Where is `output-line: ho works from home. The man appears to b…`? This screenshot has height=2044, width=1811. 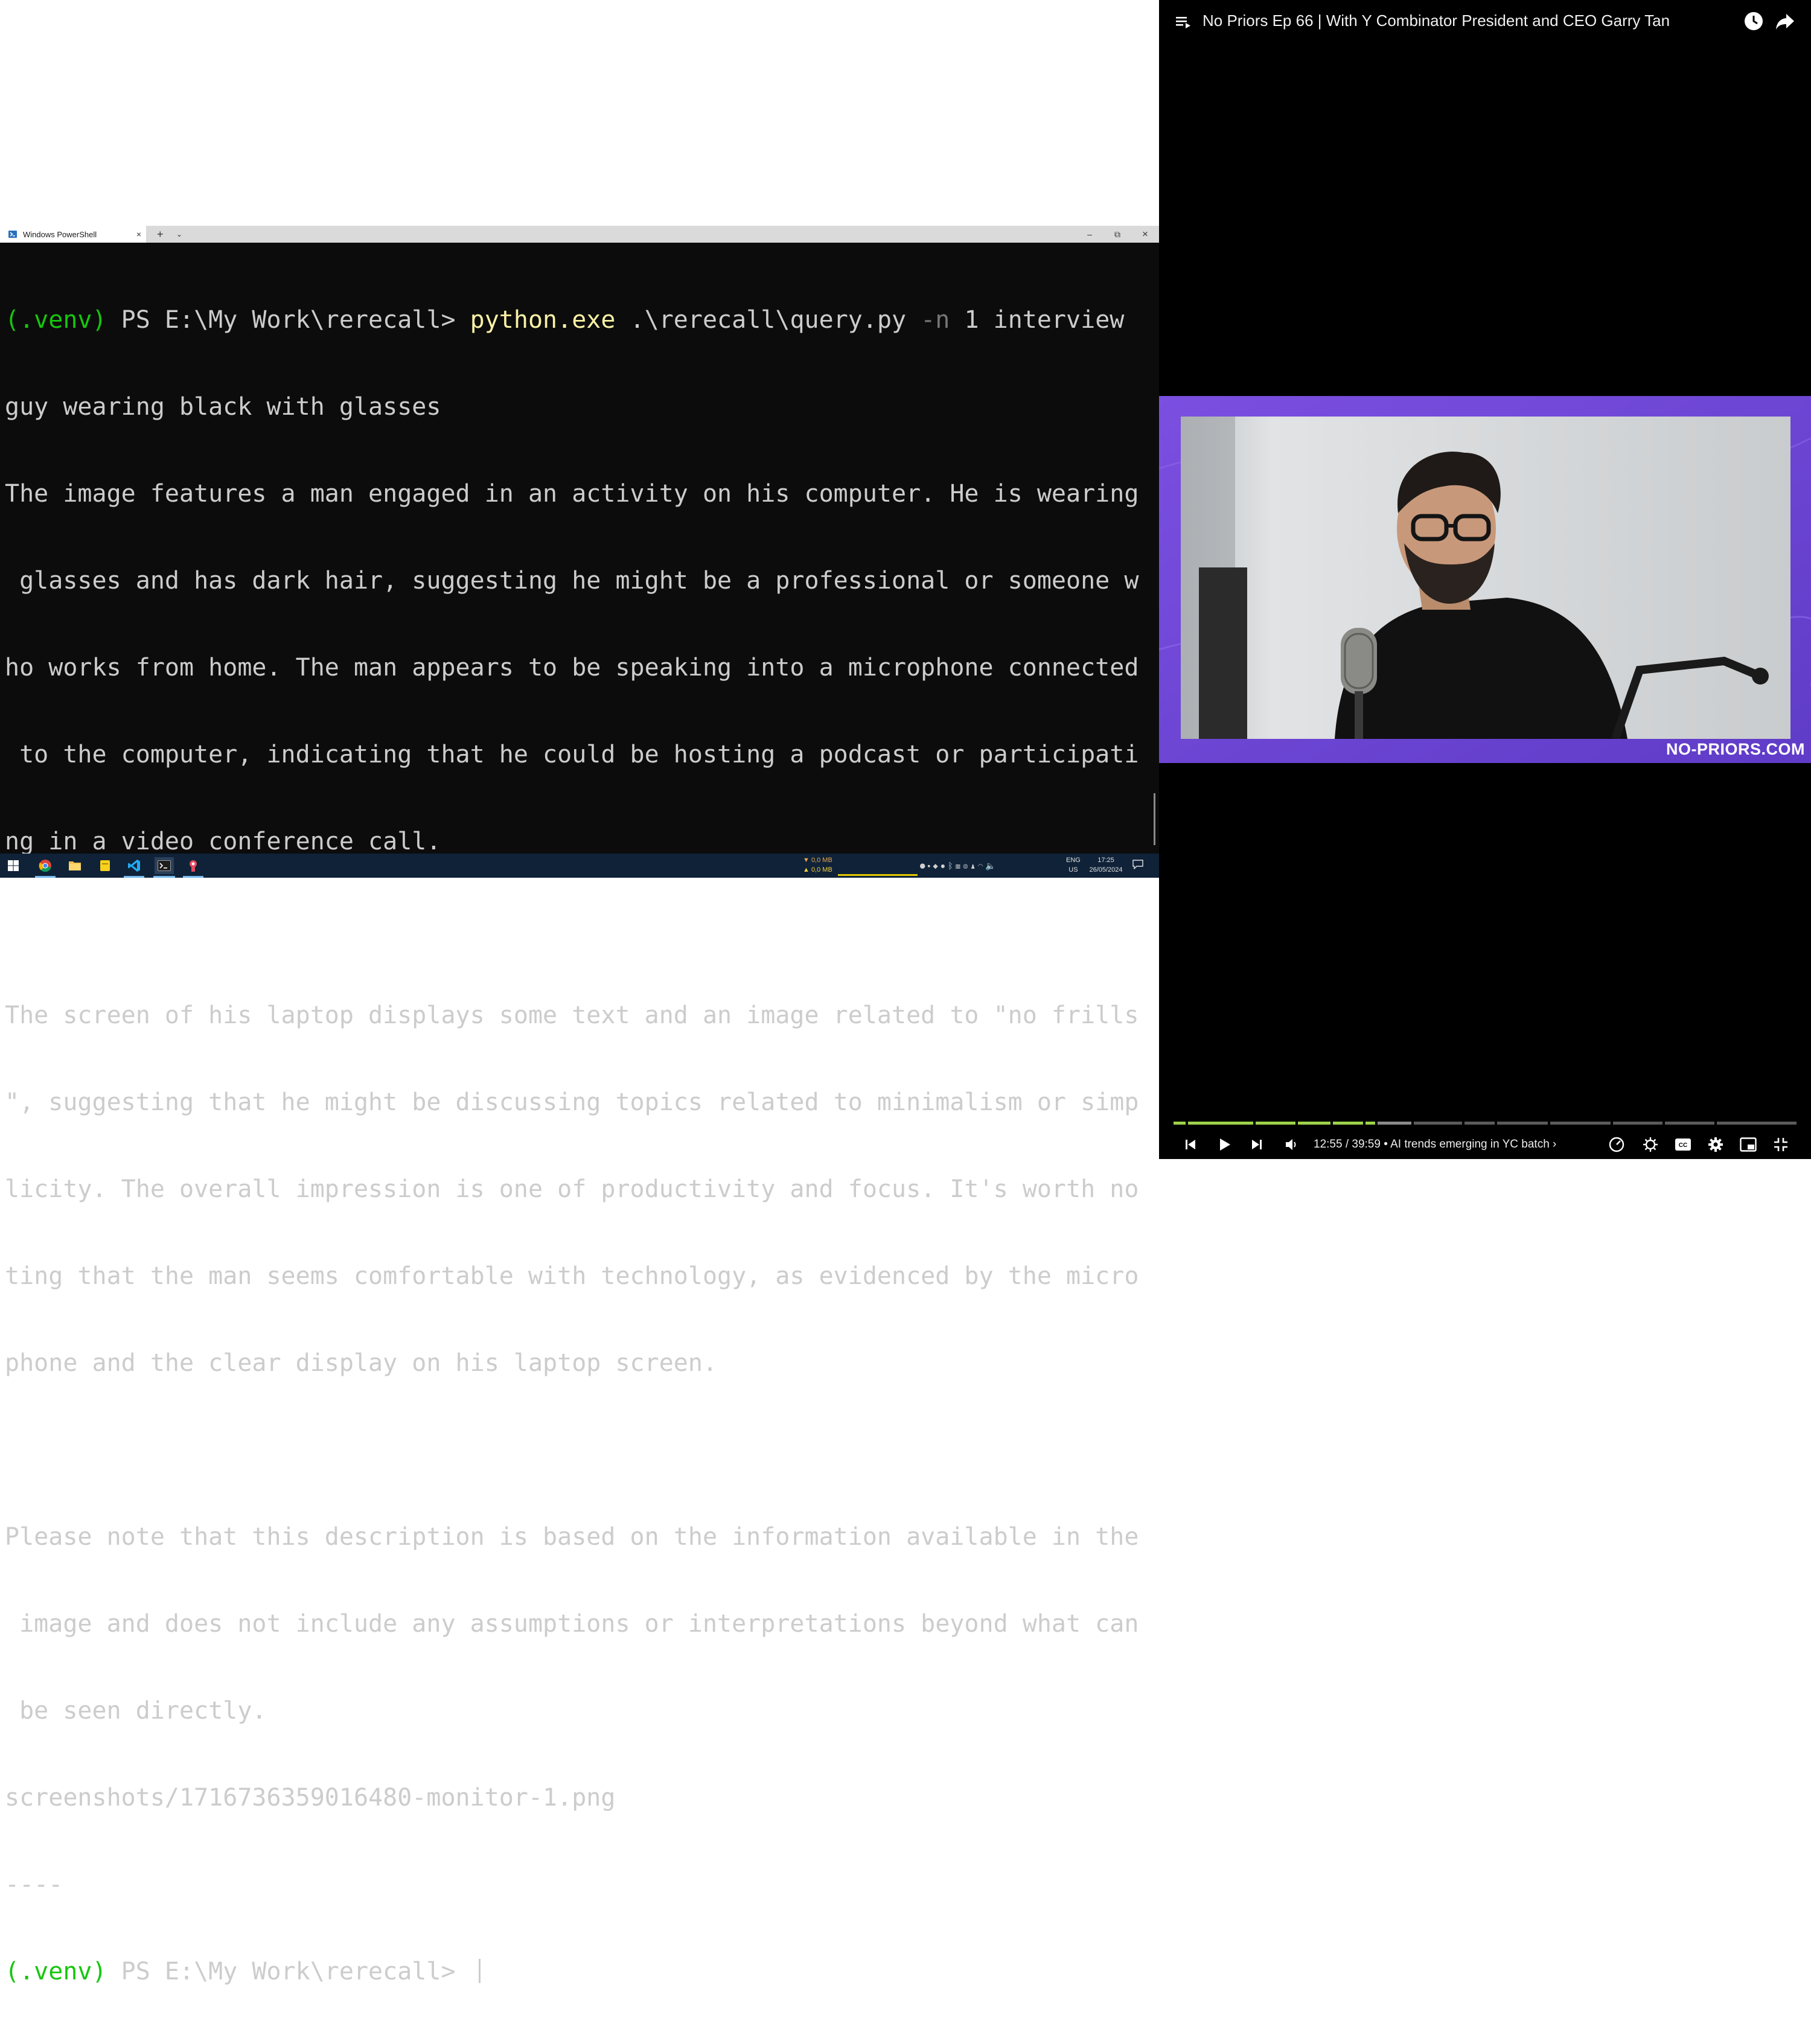 output-line: ho works from home. The man appears to b… is located at coordinates (572, 668).